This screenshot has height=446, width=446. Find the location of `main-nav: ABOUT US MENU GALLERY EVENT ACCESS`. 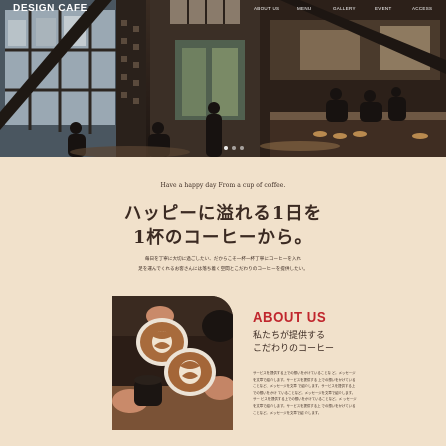

main-nav: ABOUT US MENU GALLERY EVENT ACCESS is located at coordinates (223, 11).